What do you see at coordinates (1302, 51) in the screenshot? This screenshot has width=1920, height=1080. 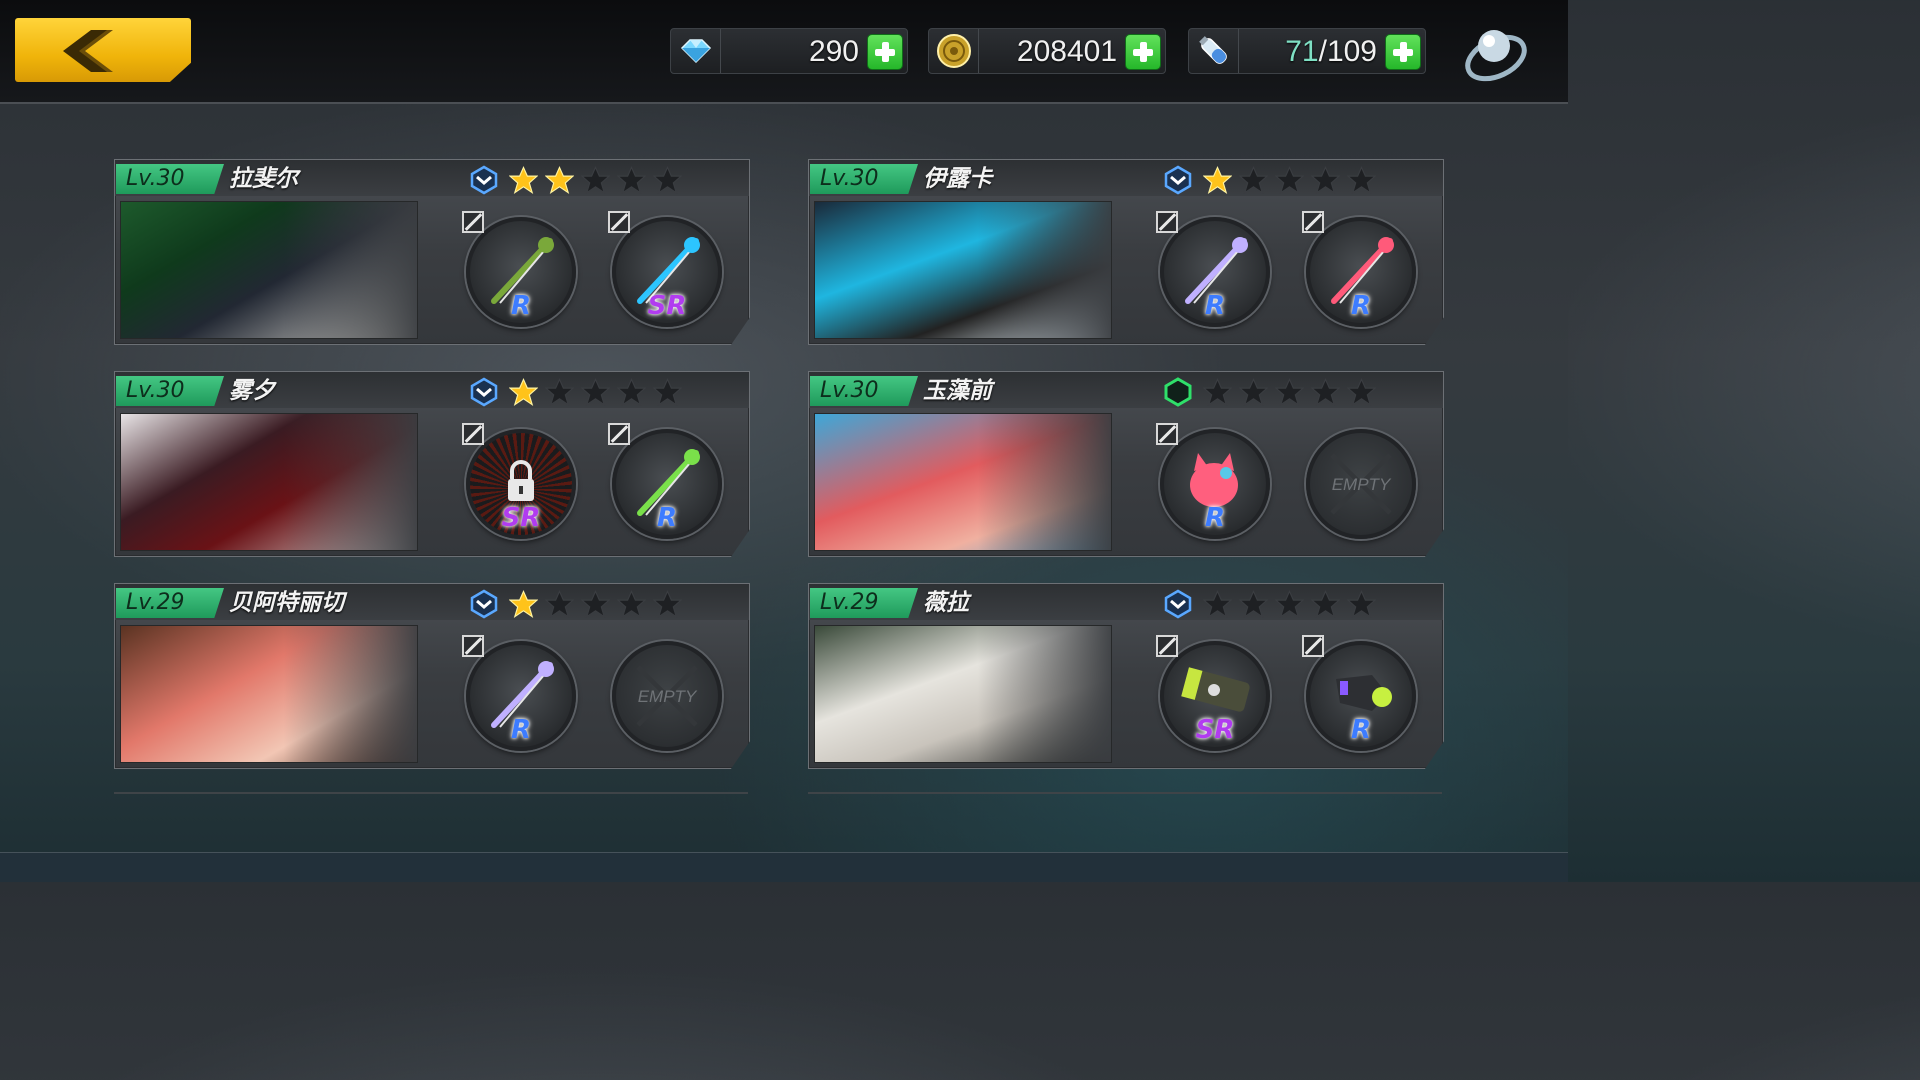 I see `stamina-current: 71` at bounding box center [1302, 51].